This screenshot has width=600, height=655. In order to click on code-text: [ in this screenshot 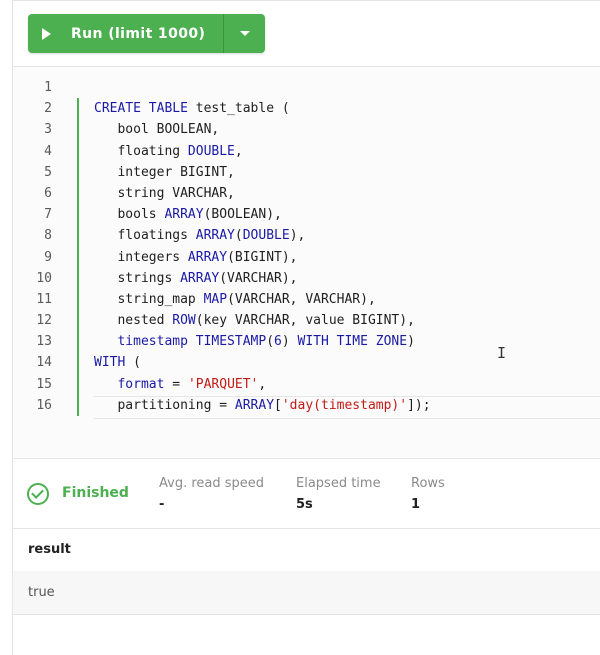, I will do `click(278, 405)`.